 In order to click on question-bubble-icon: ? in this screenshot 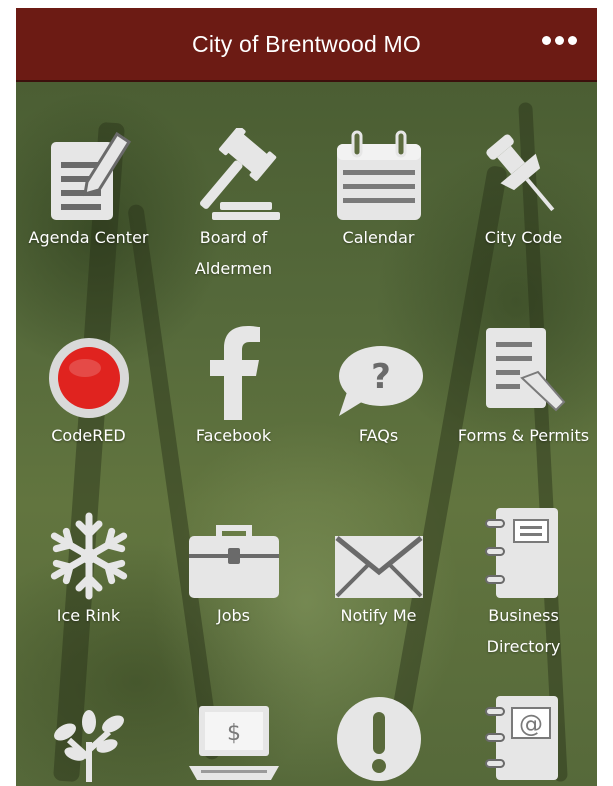, I will do `click(380, 381)`.